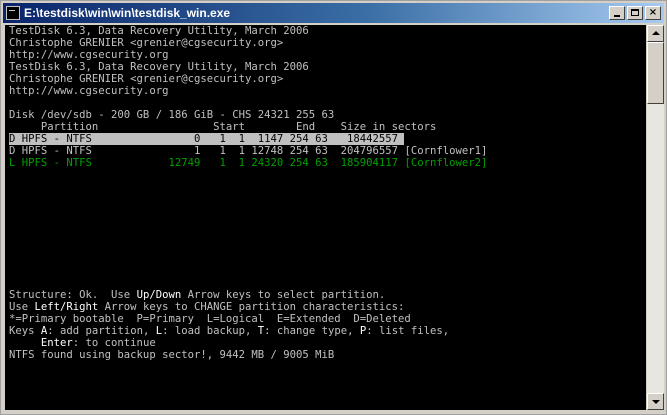 The image size is (667, 415). What do you see at coordinates (655, 217) in the screenshot?
I see `vertical-scrollbar` at bounding box center [655, 217].